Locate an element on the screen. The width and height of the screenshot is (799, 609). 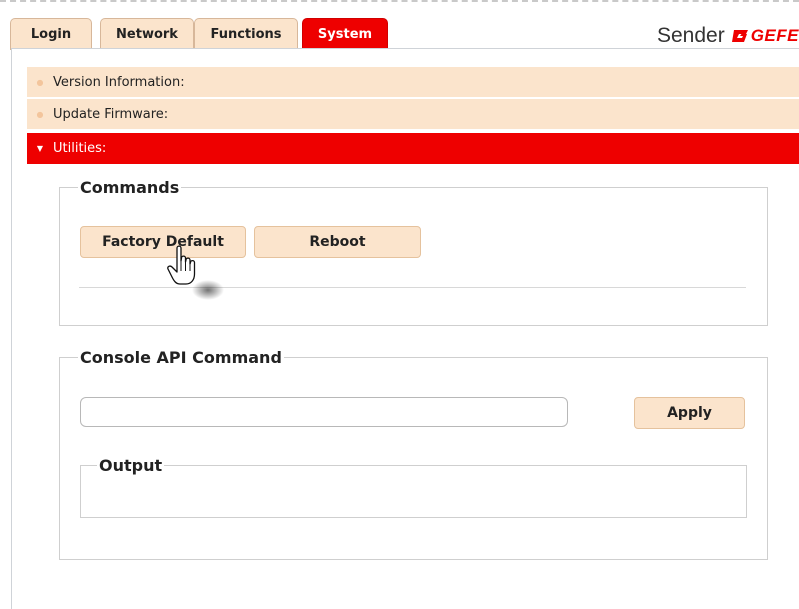
apply-button: Apply is located at coordinates (689, 413).